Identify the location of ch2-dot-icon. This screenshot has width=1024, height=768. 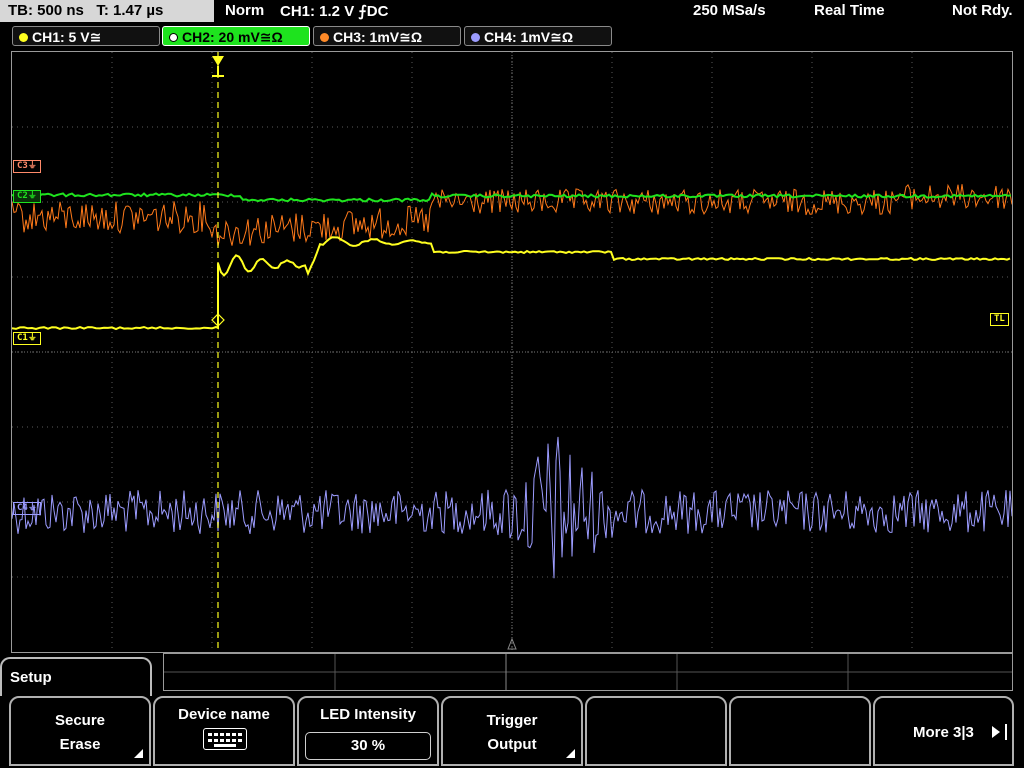
(173, 37).